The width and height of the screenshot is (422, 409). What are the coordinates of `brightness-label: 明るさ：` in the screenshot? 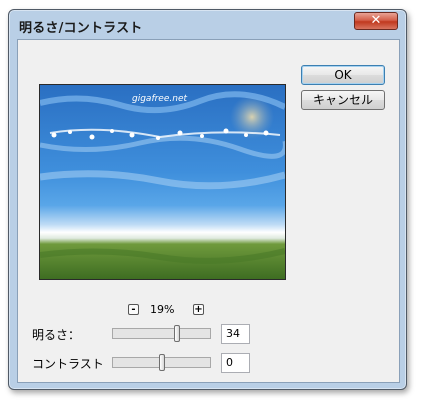 It's located at (56, 335).